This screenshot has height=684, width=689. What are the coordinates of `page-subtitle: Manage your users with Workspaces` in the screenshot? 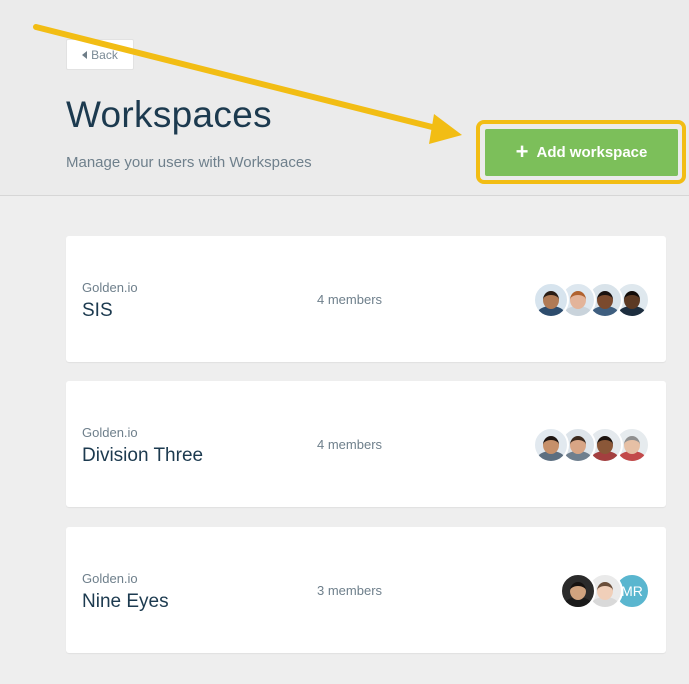 It's located at (189, 162).